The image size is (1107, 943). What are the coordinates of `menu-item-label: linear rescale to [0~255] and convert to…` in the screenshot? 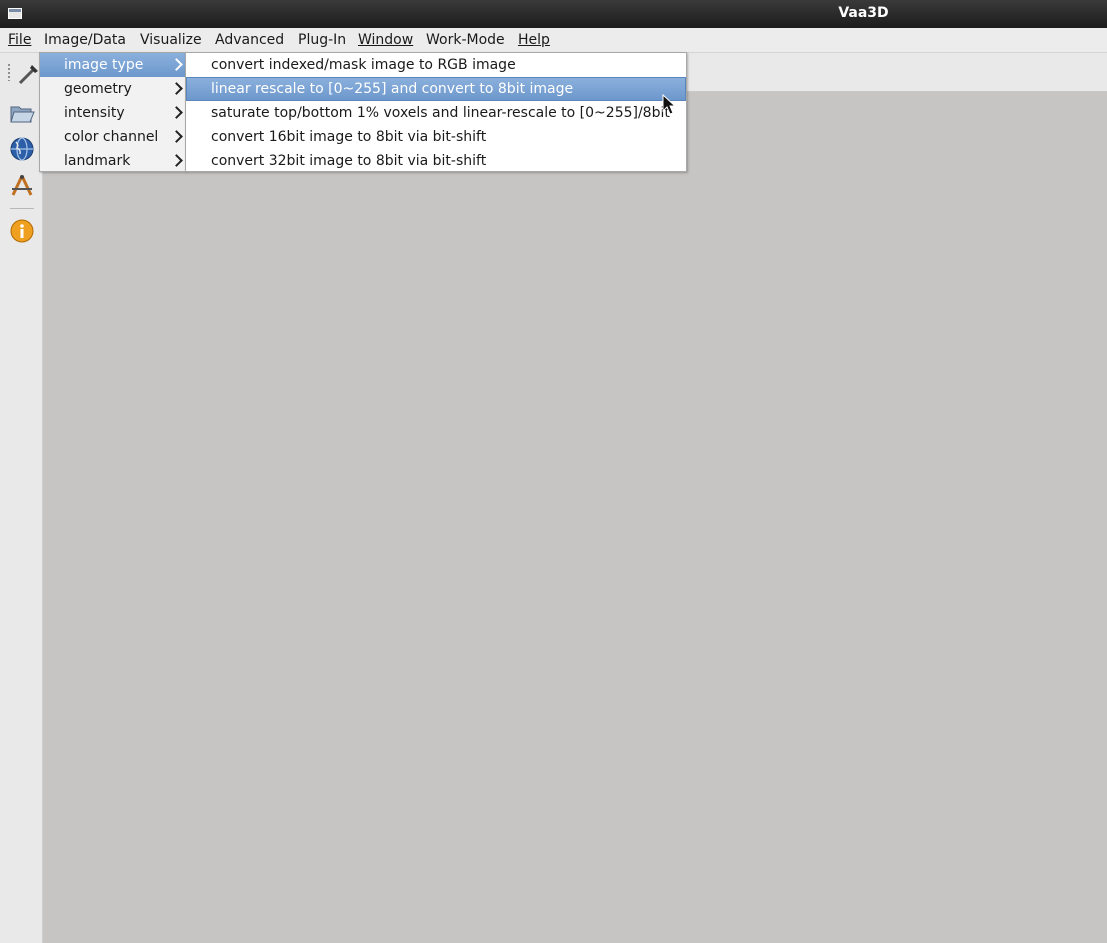 It's located at (392, 89).